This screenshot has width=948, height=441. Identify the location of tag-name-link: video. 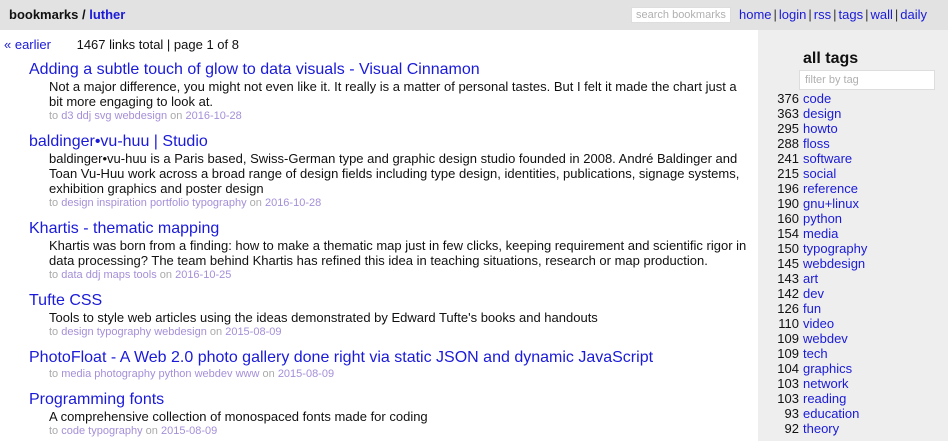
(818, 323).